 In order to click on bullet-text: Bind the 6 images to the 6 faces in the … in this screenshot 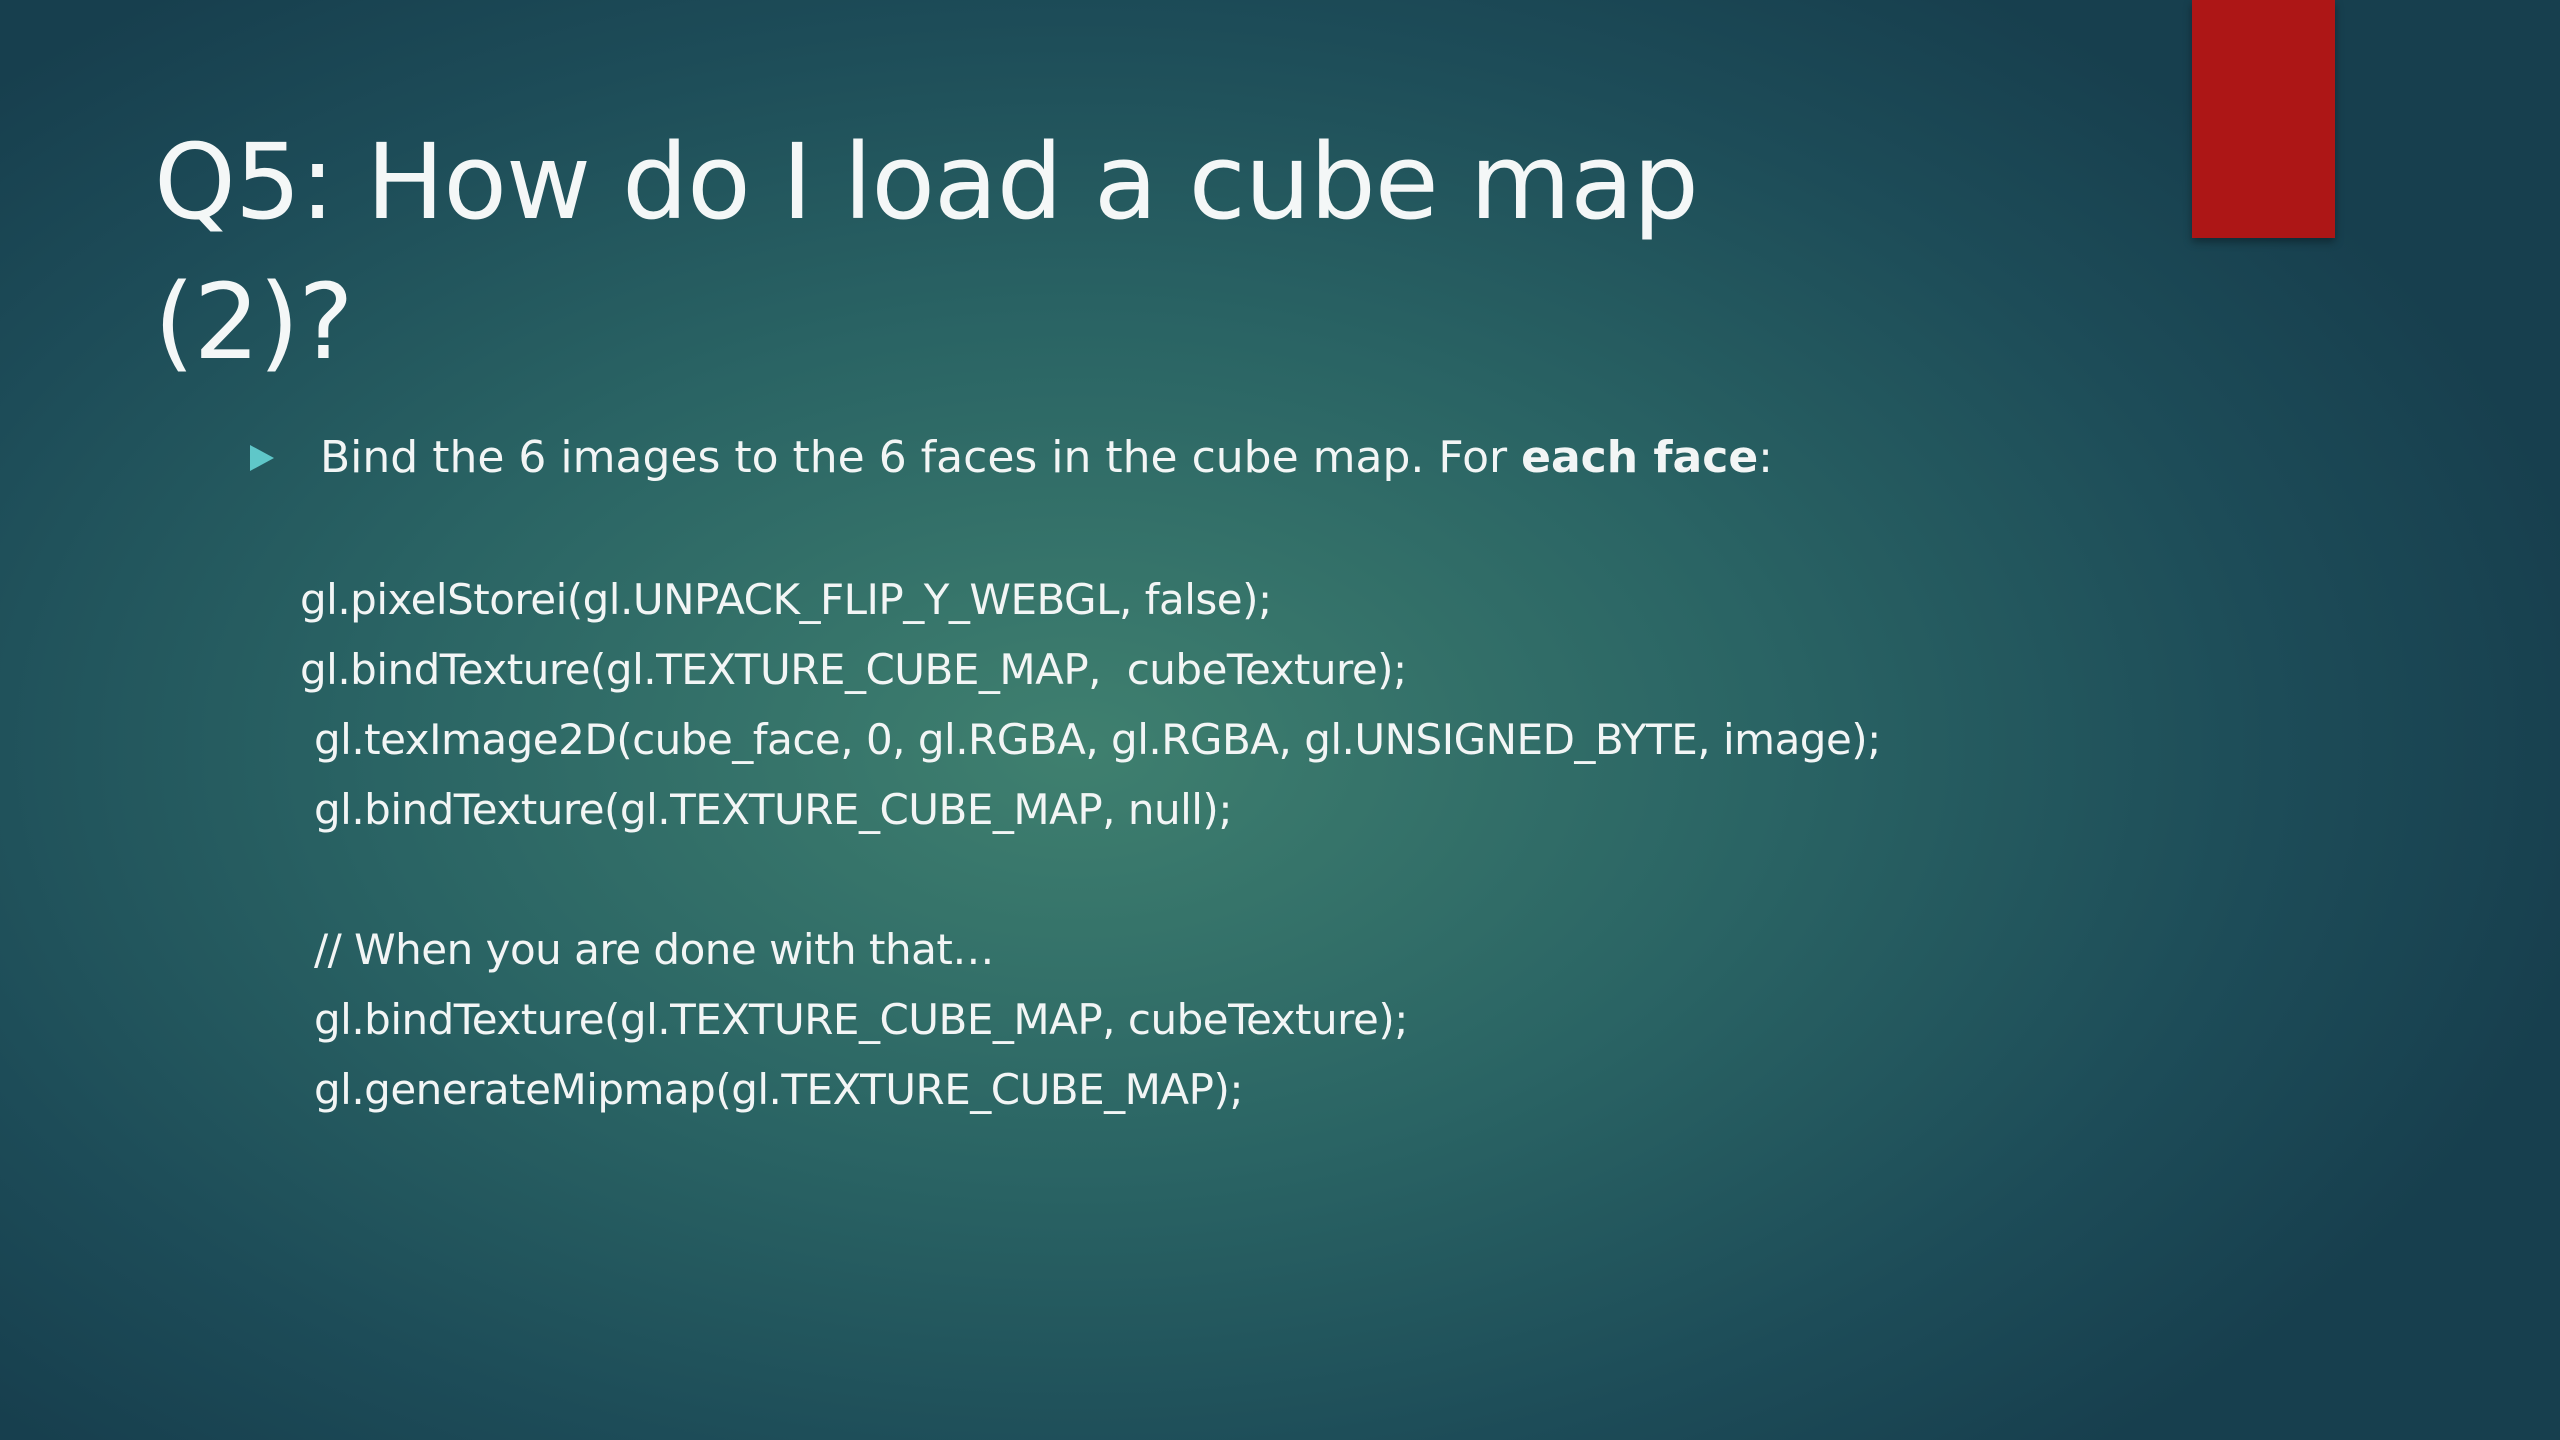, I will do `click(1046, 458)`.